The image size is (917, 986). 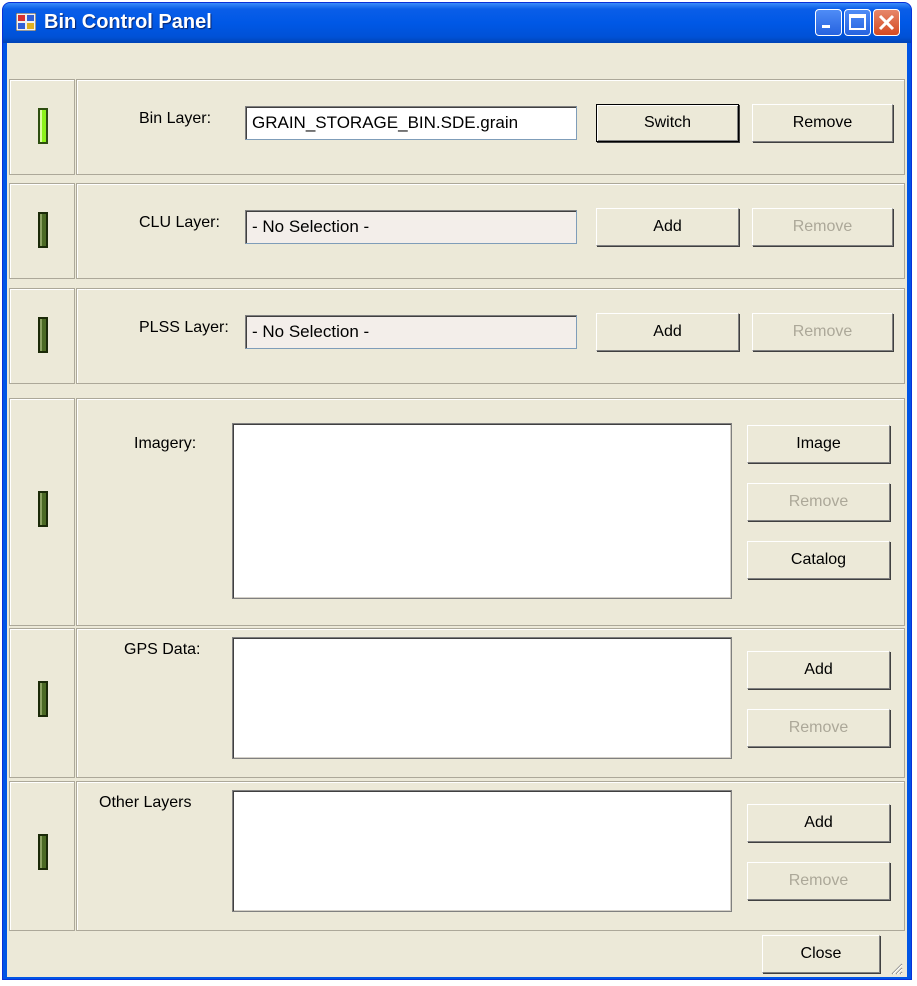 I want to click on other-layers-row: Other Layers Add Remove, so click(x=457, y=856).